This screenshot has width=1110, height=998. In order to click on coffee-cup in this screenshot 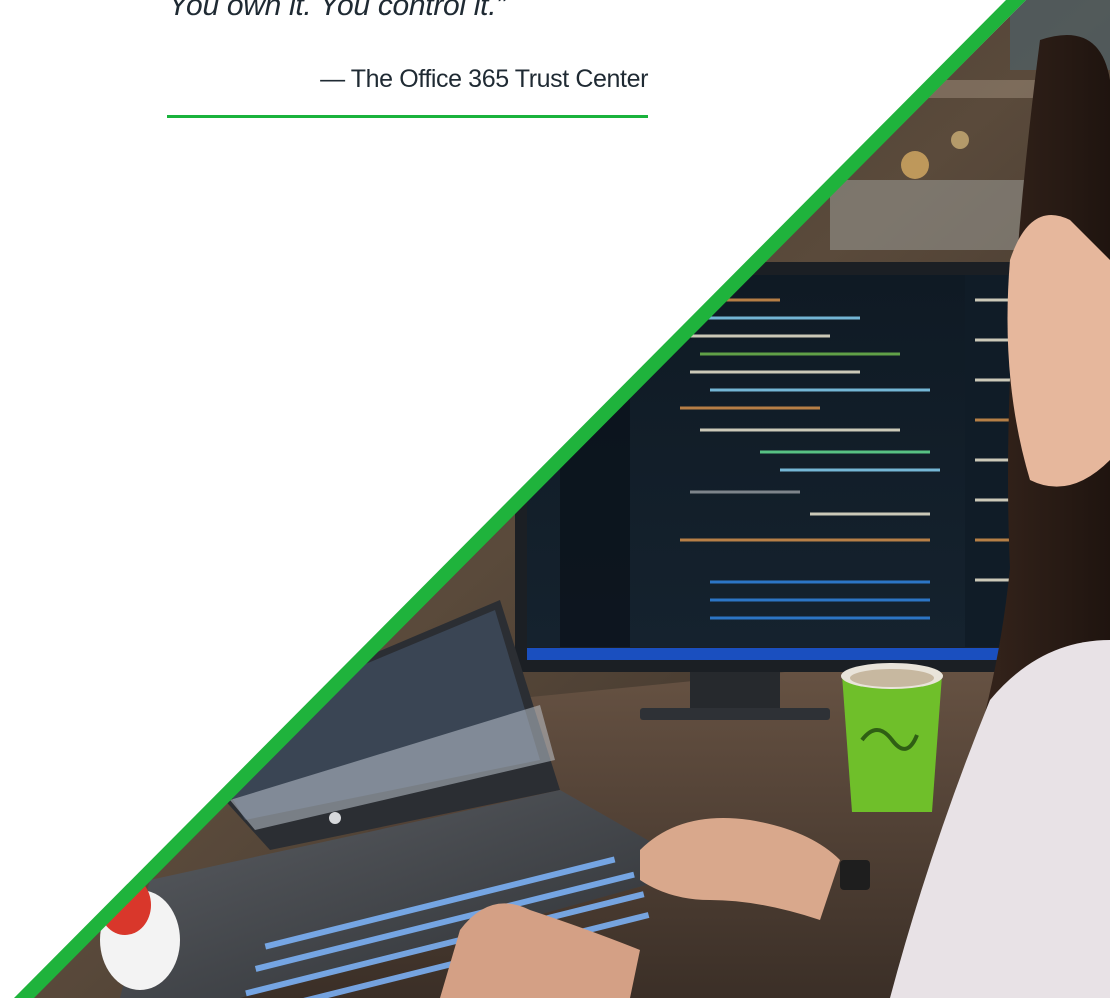, I will do `click(892, 737)`.